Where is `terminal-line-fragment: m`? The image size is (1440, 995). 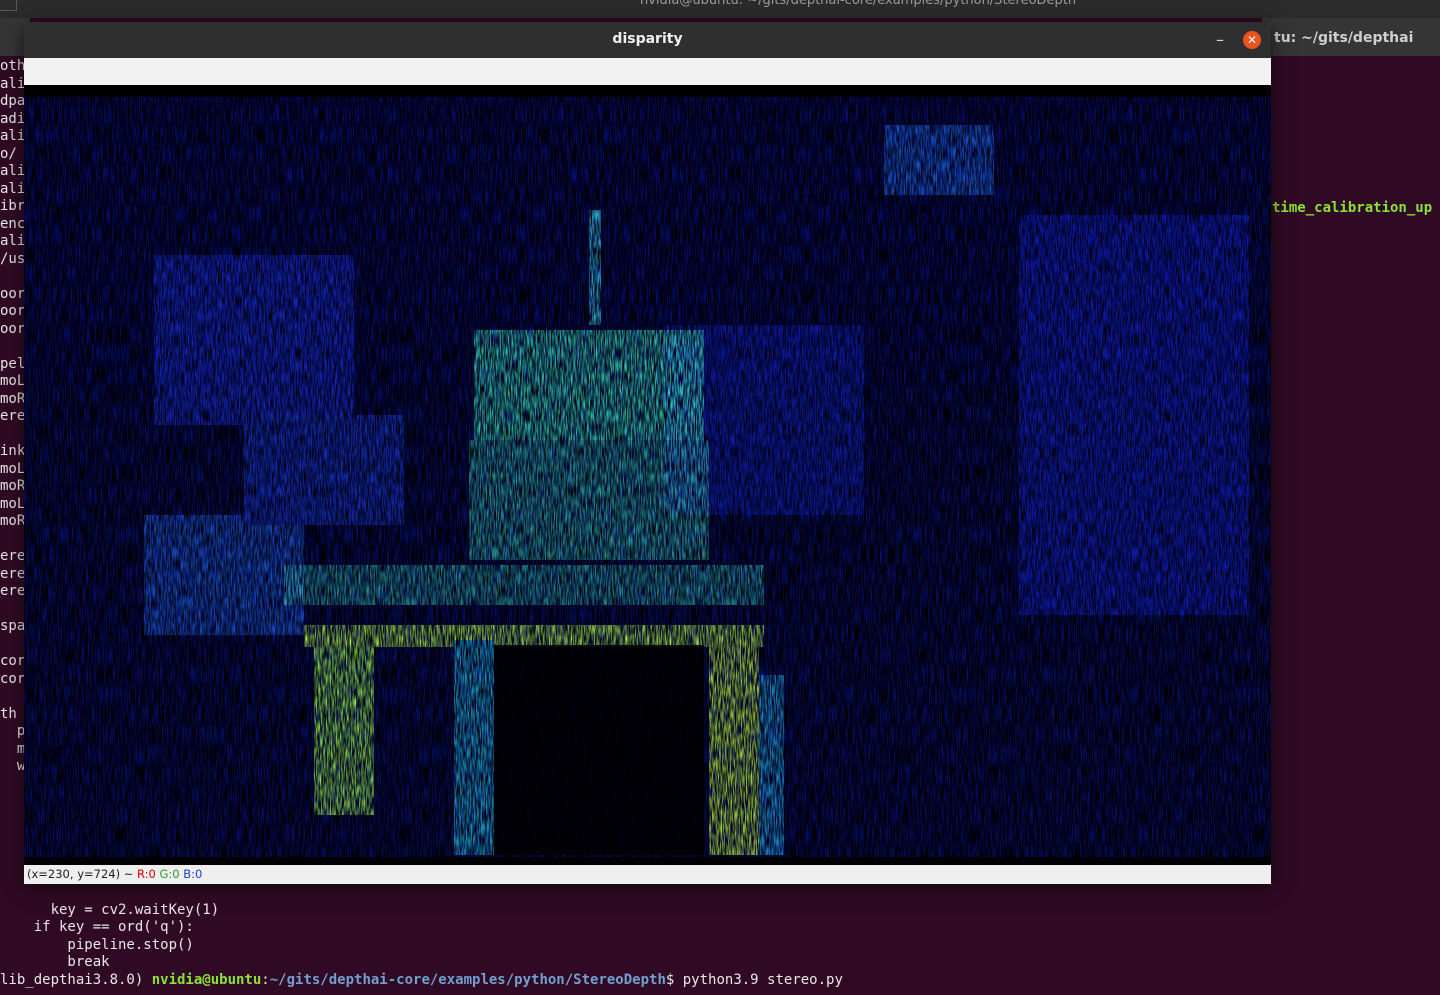 terminal-line-fragment: m is located at coordinates (12, 748).